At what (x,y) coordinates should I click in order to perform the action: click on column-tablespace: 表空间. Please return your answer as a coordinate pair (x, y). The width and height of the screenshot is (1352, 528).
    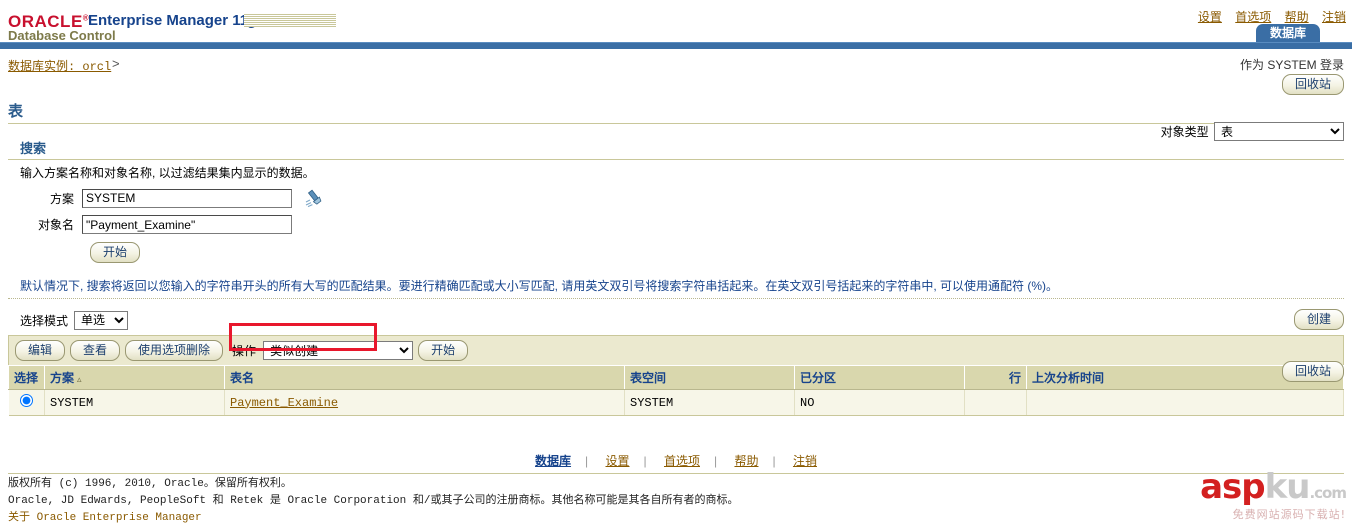
    Looking at the image, I should click on (709, 377).